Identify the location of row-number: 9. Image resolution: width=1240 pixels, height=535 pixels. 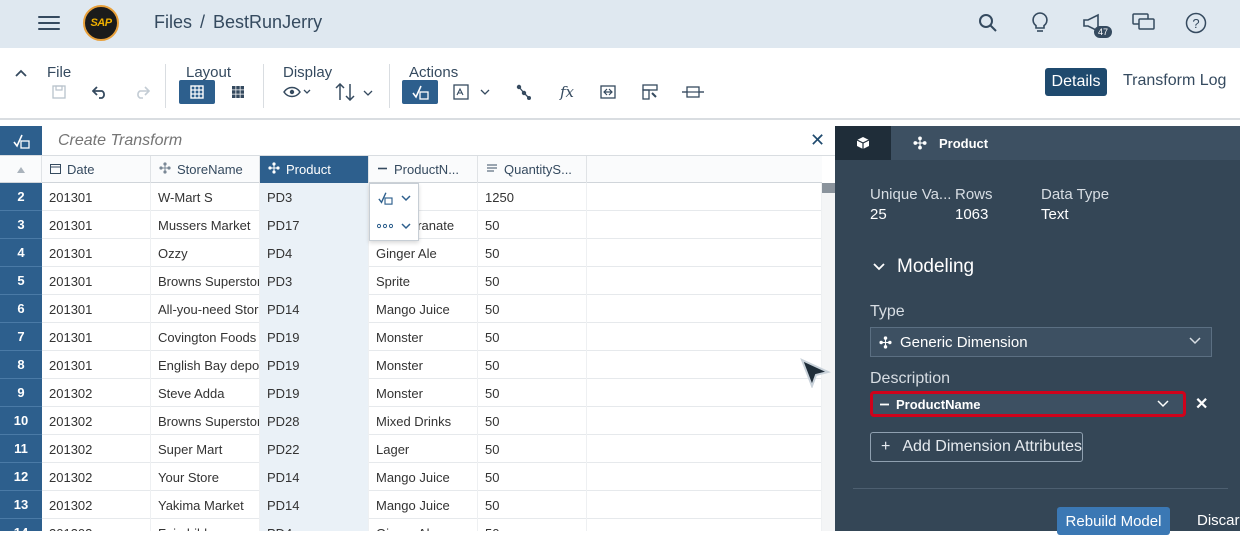
(21, 393).